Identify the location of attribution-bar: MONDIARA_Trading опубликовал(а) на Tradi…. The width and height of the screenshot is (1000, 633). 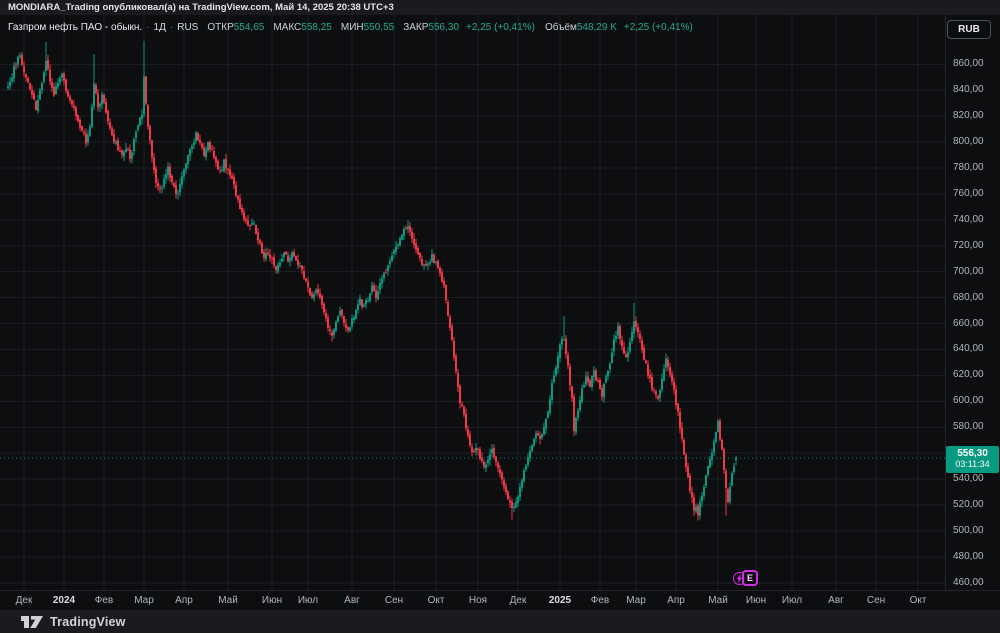
(500, 7).